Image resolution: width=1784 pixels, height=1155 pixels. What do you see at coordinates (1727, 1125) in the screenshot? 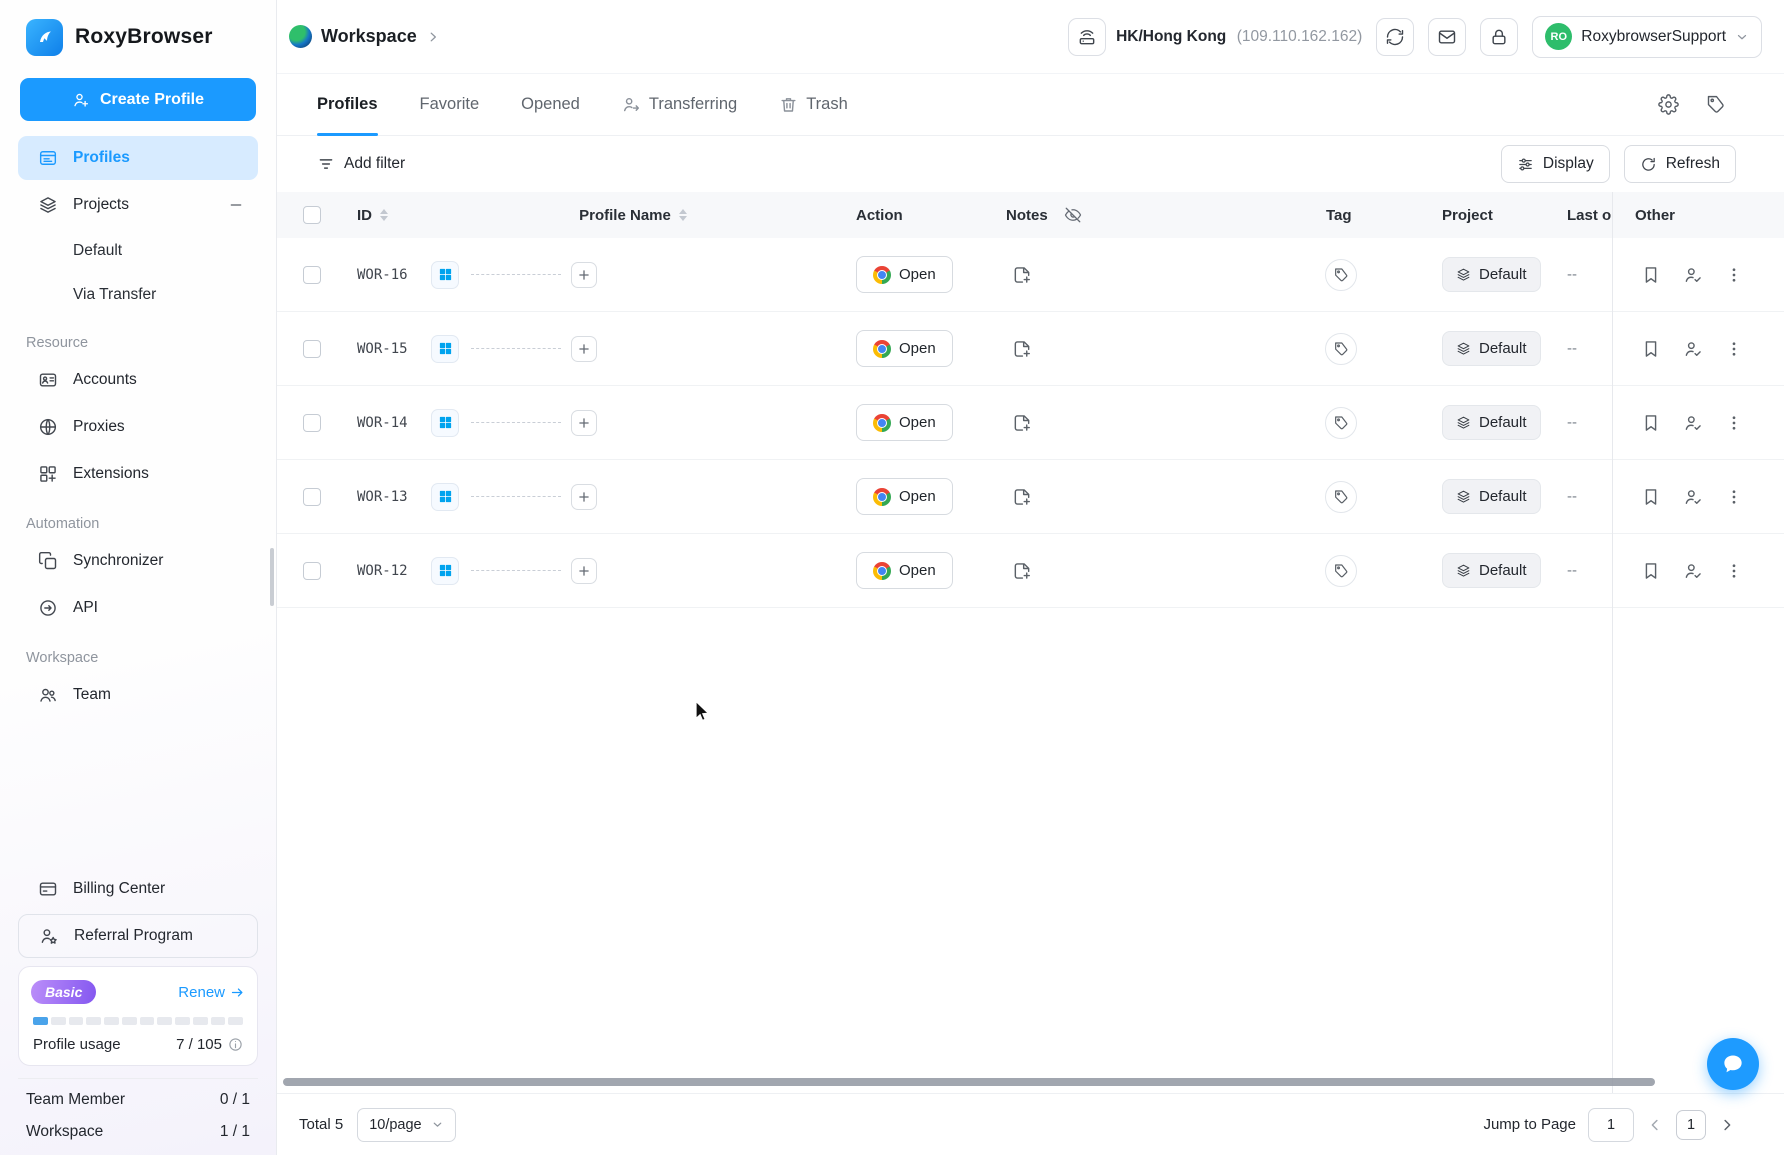
I see `next-page-icon` at bounding box center [1727, 1125].